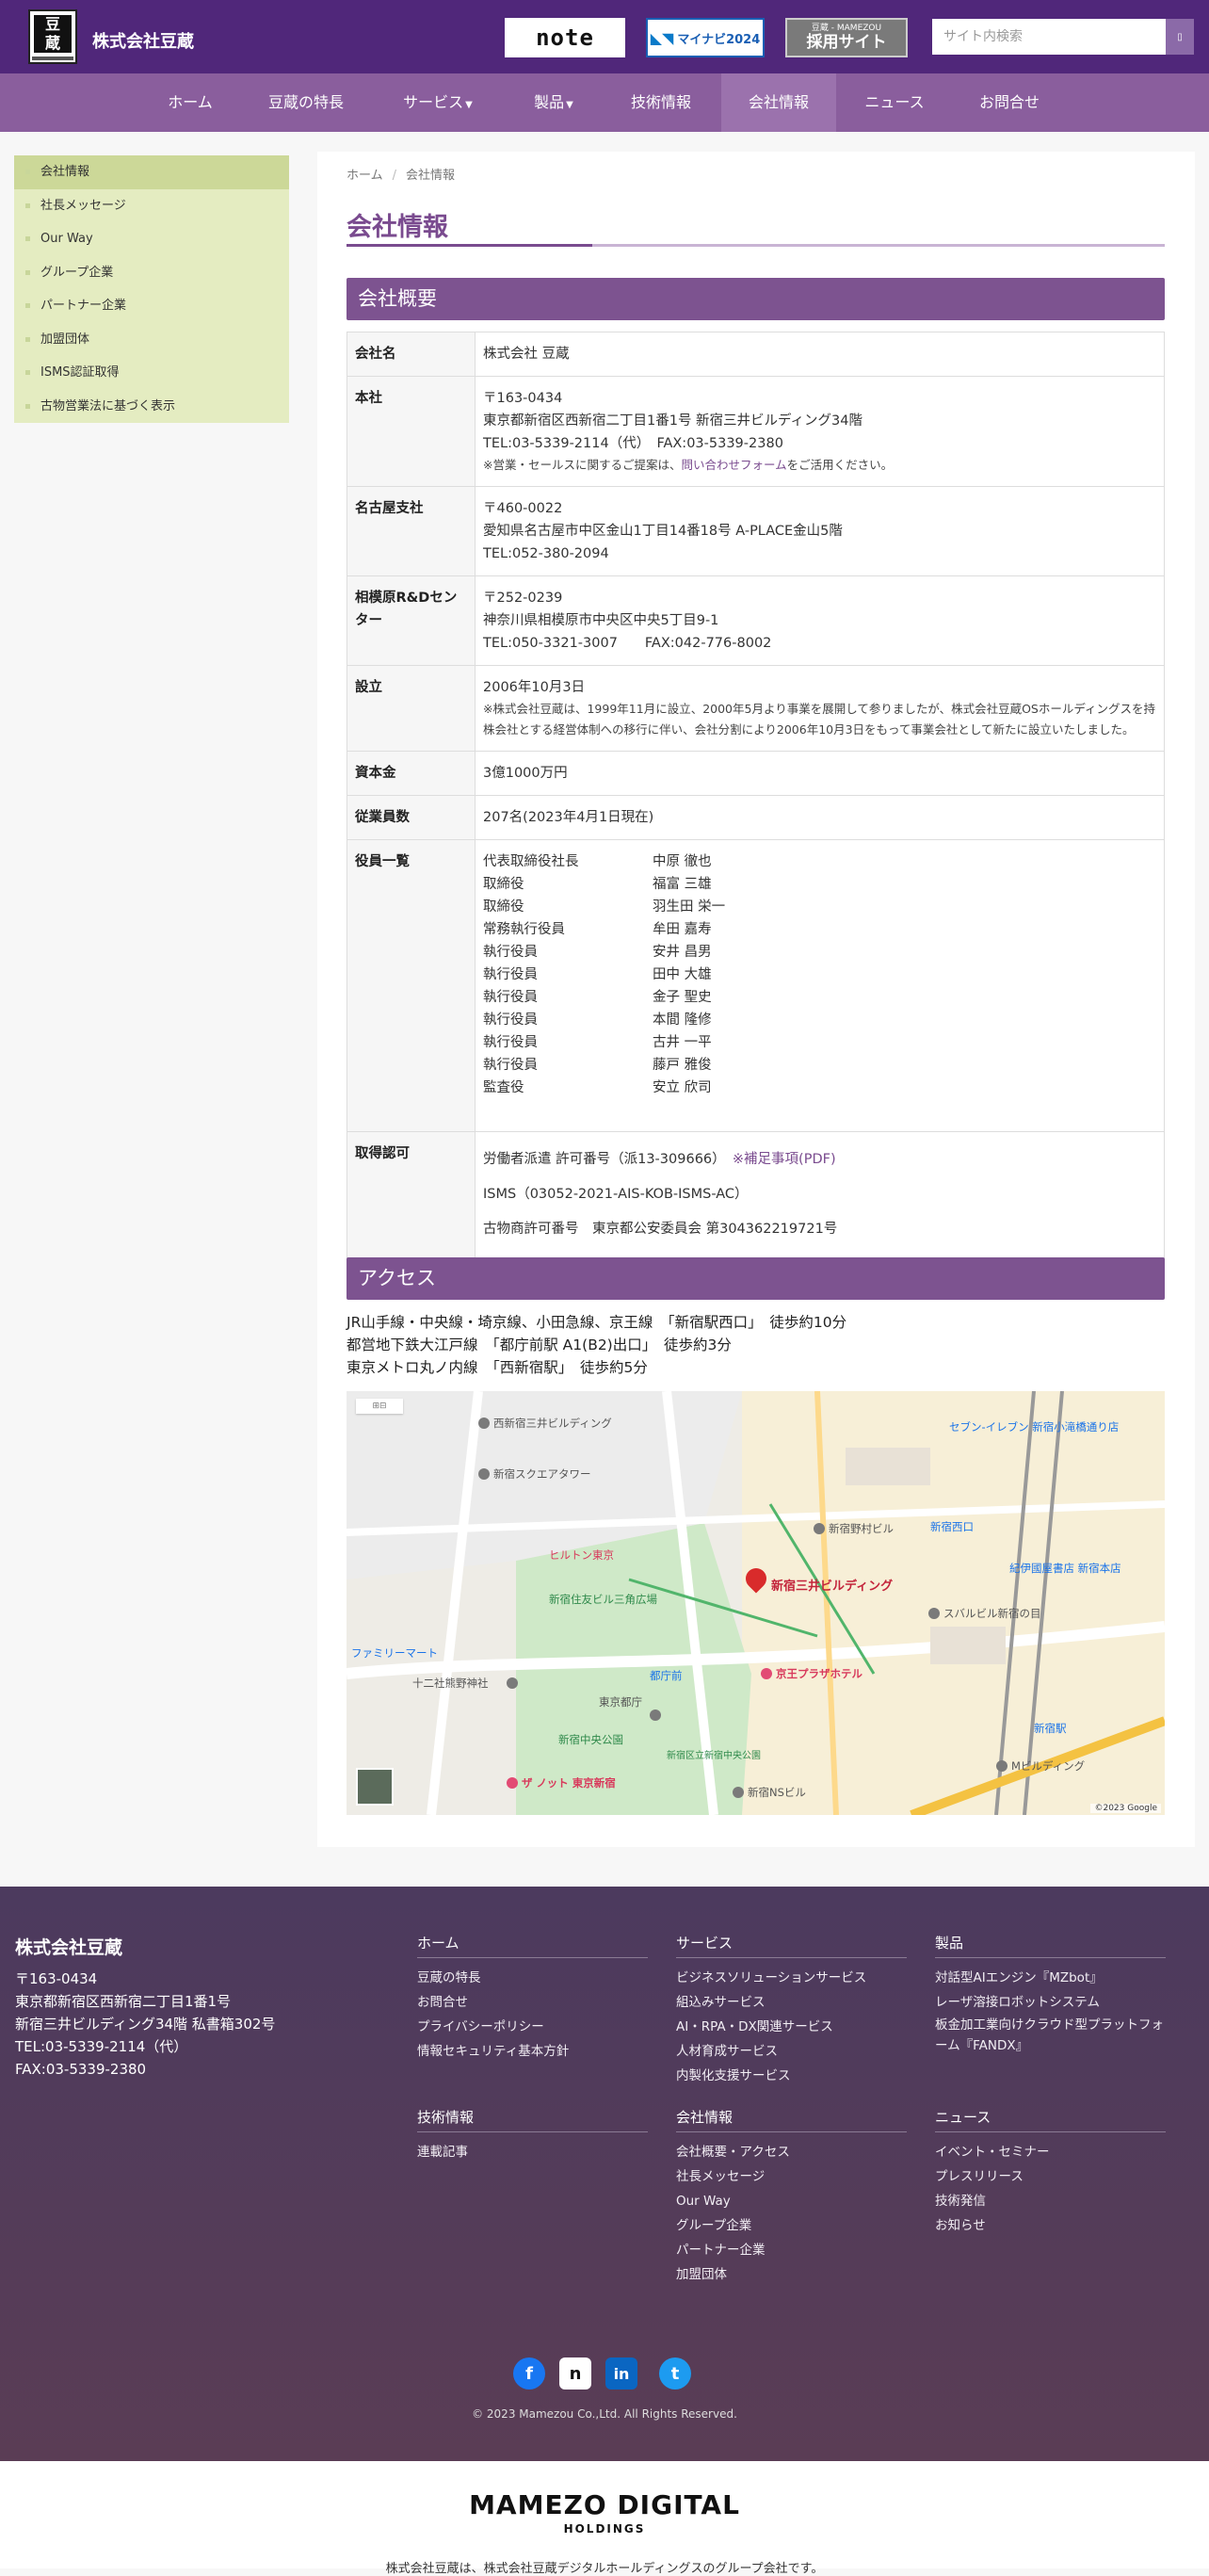 The height and width of the screenshot is (2576, 1209). Describe the element at coordinates (151, 172) in the screenshot. I see `sidebar-item-company: 会社情報` at that location.